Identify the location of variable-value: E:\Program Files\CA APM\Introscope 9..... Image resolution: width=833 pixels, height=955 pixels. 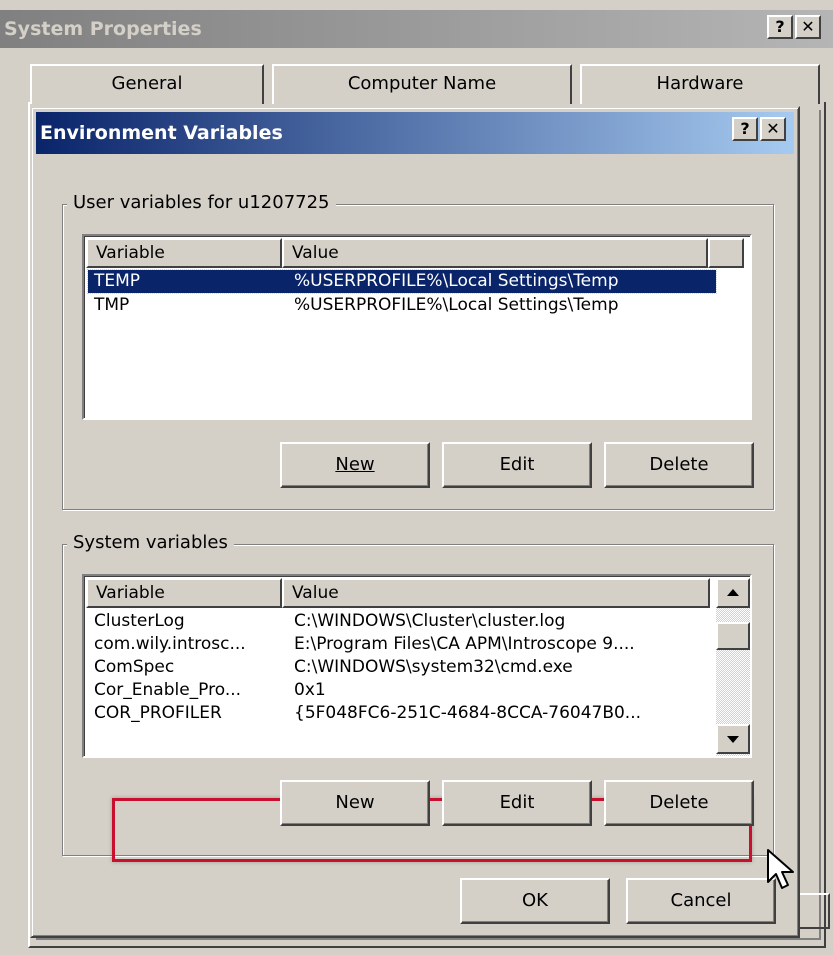
(464, 644).